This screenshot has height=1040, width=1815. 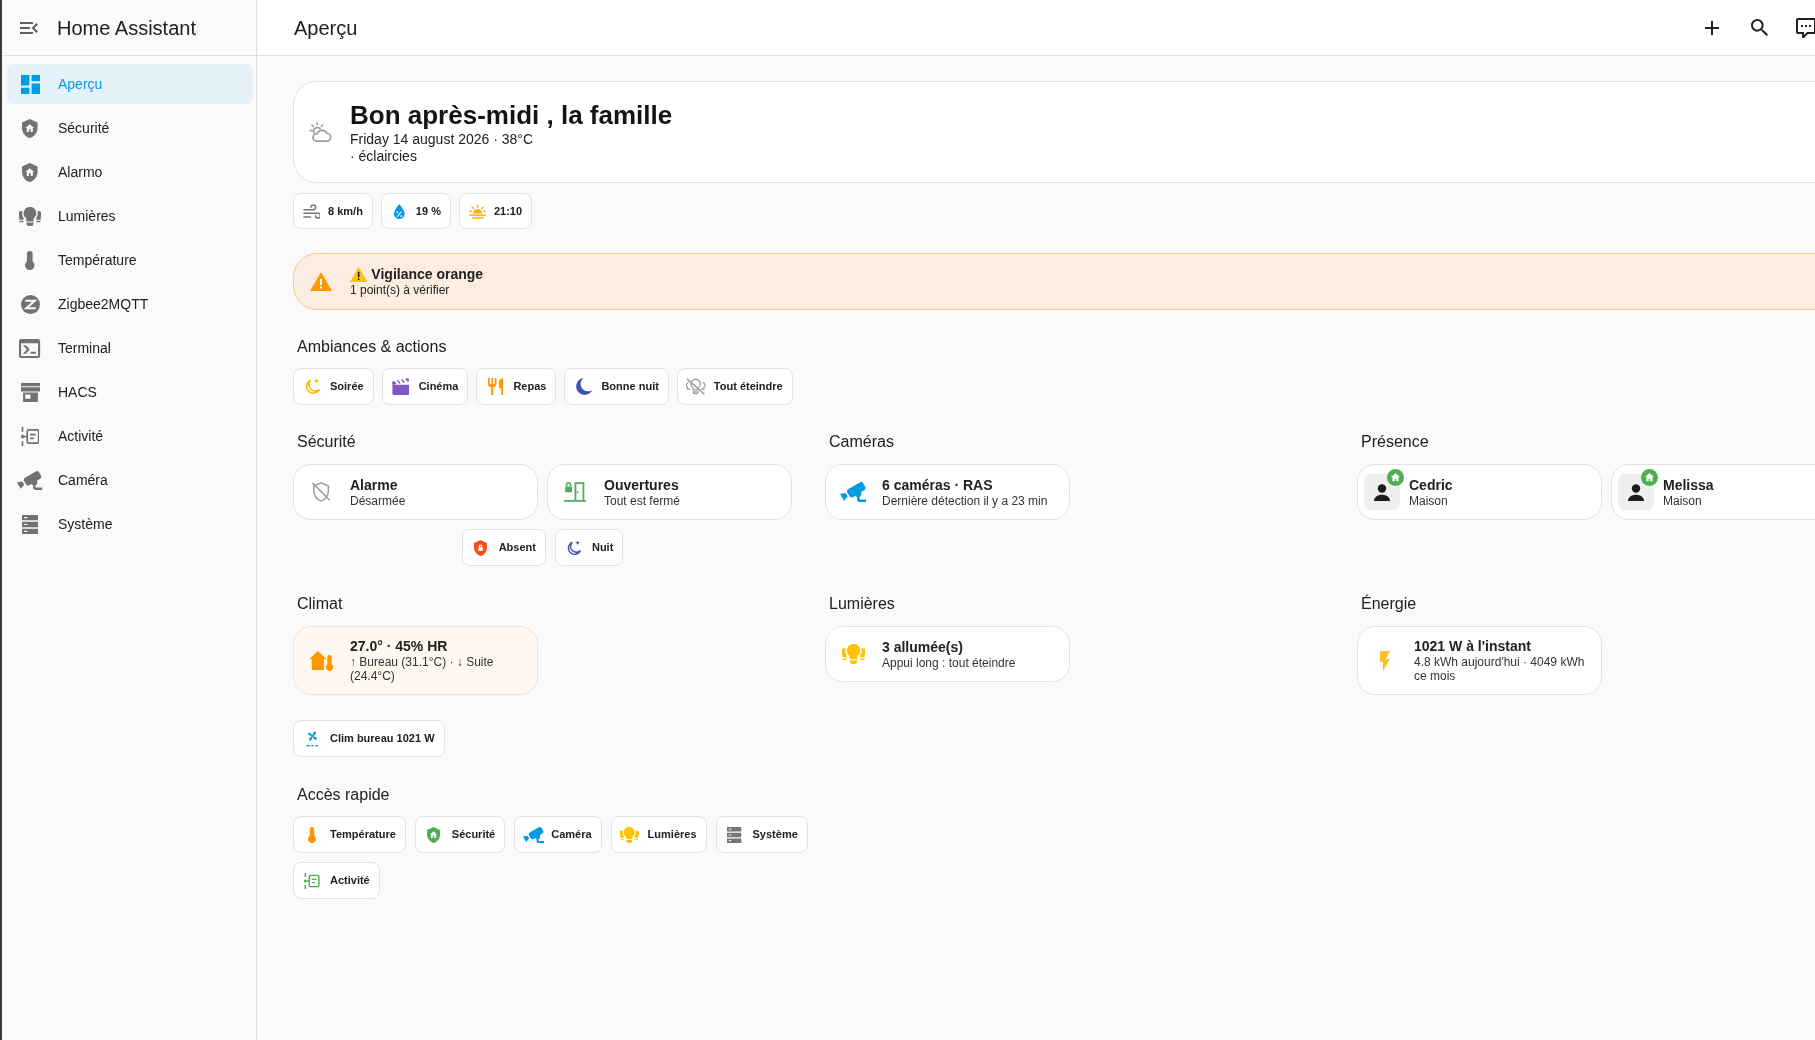 What do you see at coordinates (642, 500) in the screenshot?
I see `card-subtitle: Tout est fermé` at bounding box center [642, 500].